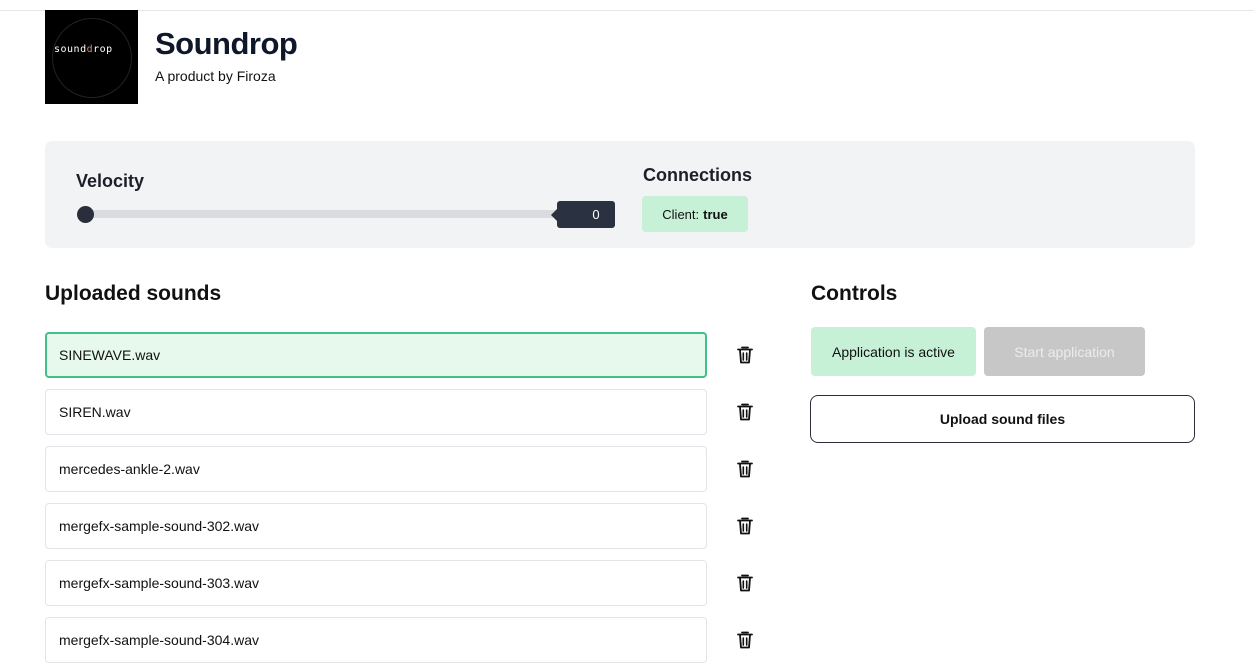 The width and height of the screenshot is (1254, 663). I want to click on sound-file-name: mercedes-ankle-2.wav, so click(129, 469).